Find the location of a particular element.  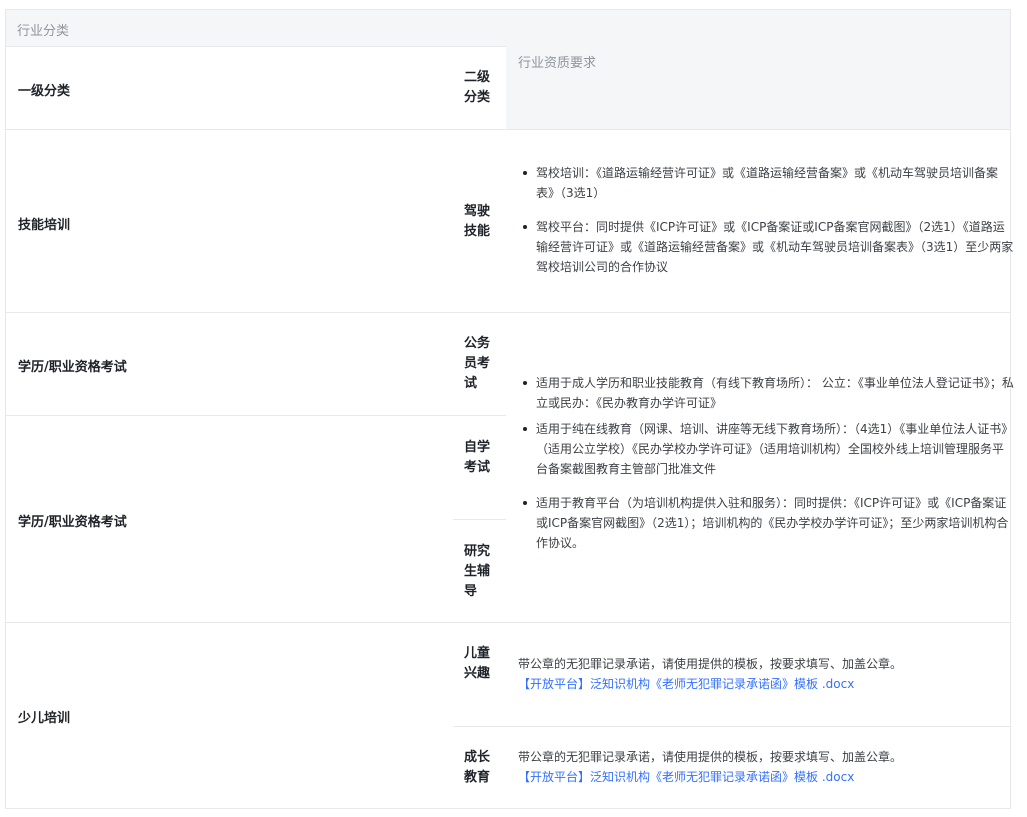

level1-header: 一级分类 is located at coordinates (44, 91).